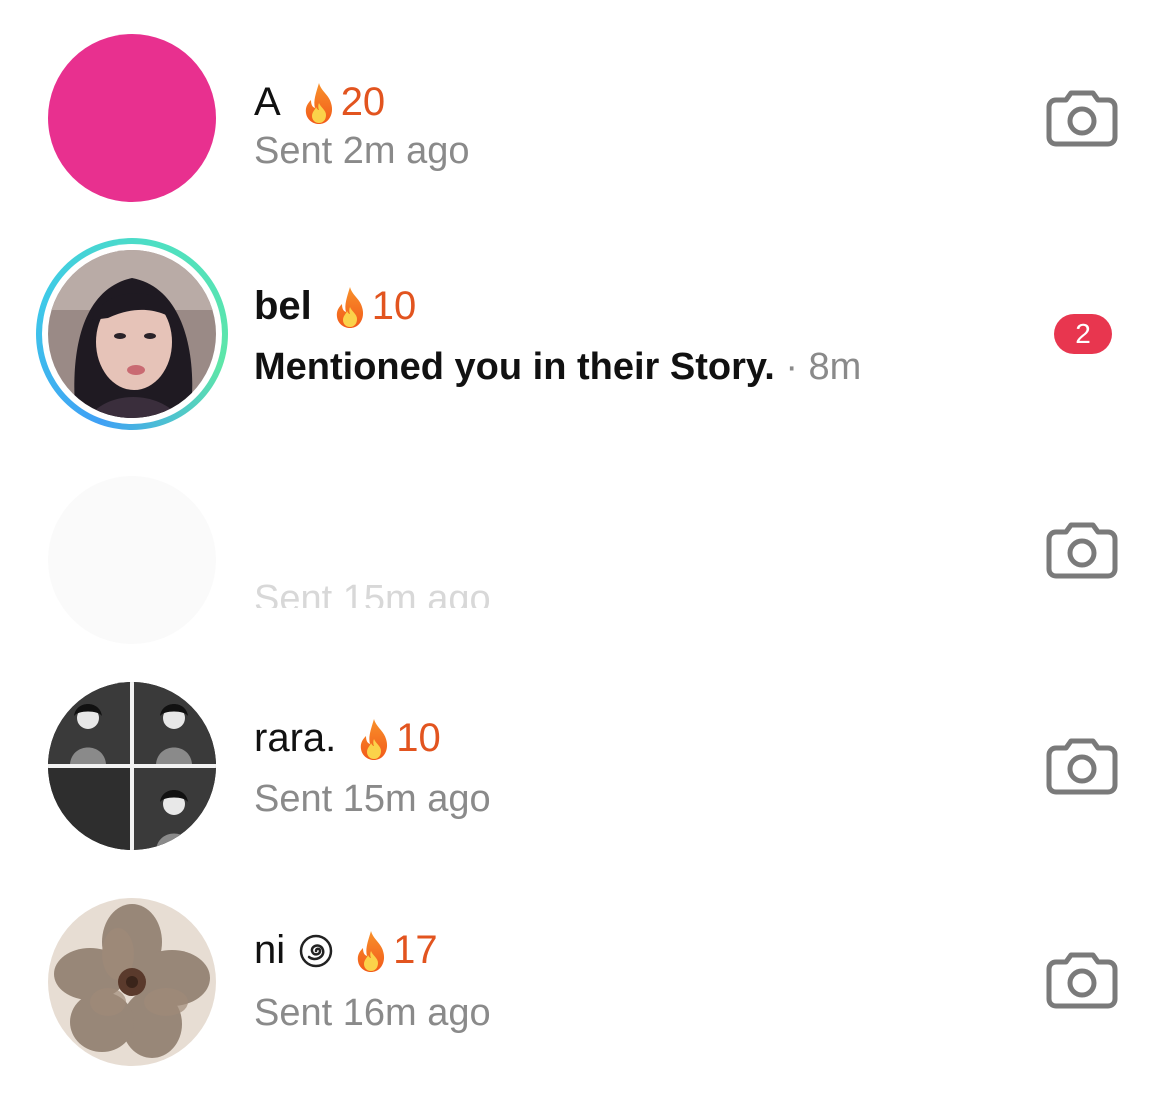  What do you see at coordinates (372, 1013) in the screenshot?
I see `chat-status: Sent 16m ago` at bounding box center [372, 1013].